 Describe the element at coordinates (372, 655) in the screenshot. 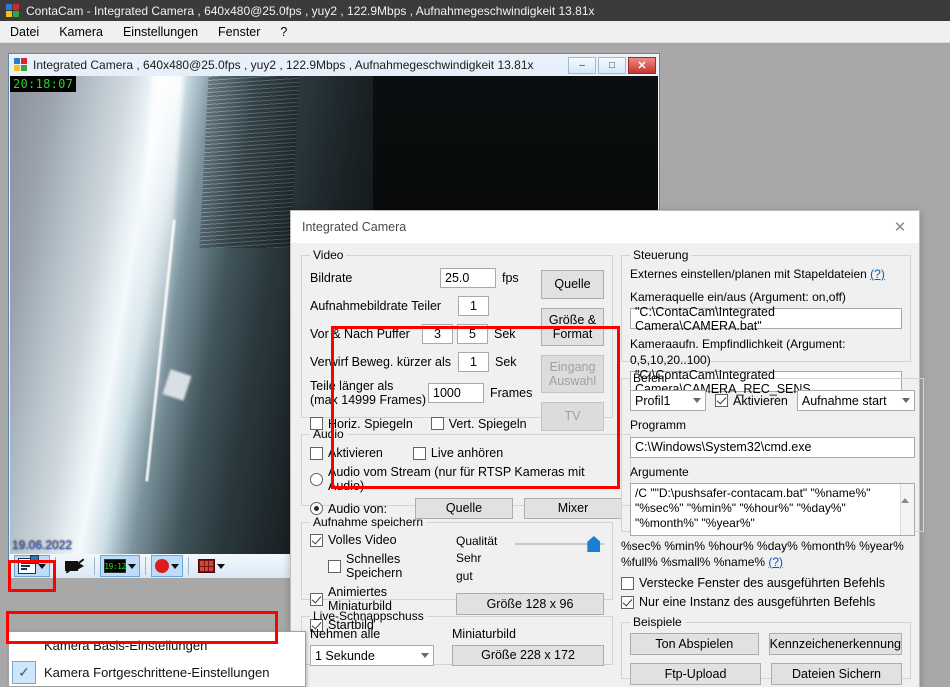

I see `nehmen-alle-select: 1 Sekunde` at that location.